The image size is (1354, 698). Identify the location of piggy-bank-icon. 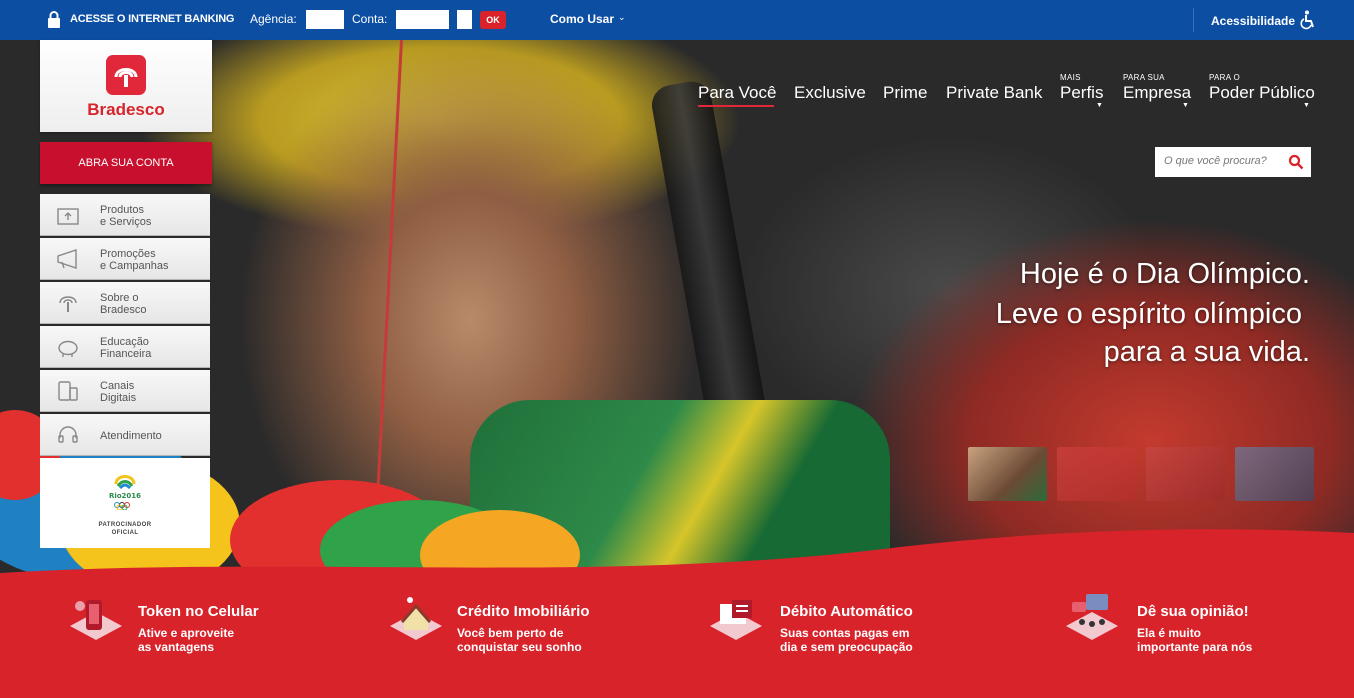
(68, 348).